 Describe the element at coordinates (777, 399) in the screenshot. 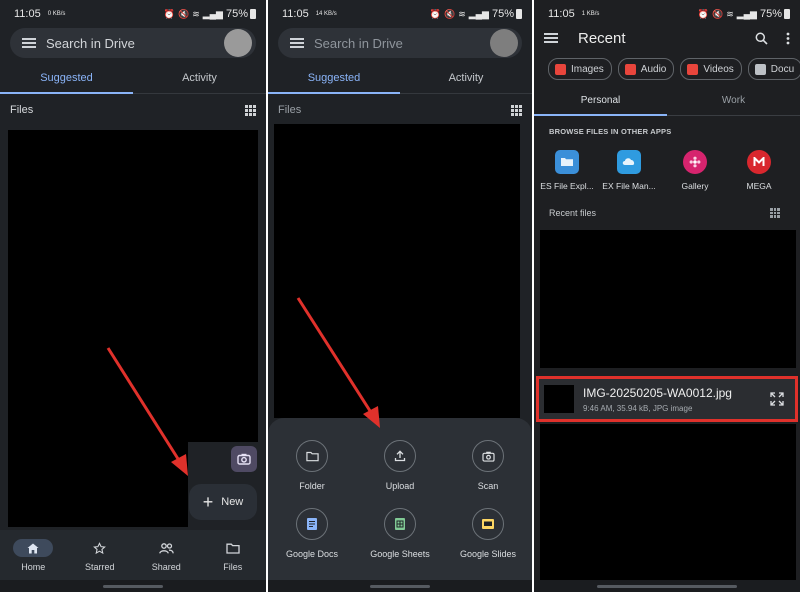

I see `expand-icon` at that location.